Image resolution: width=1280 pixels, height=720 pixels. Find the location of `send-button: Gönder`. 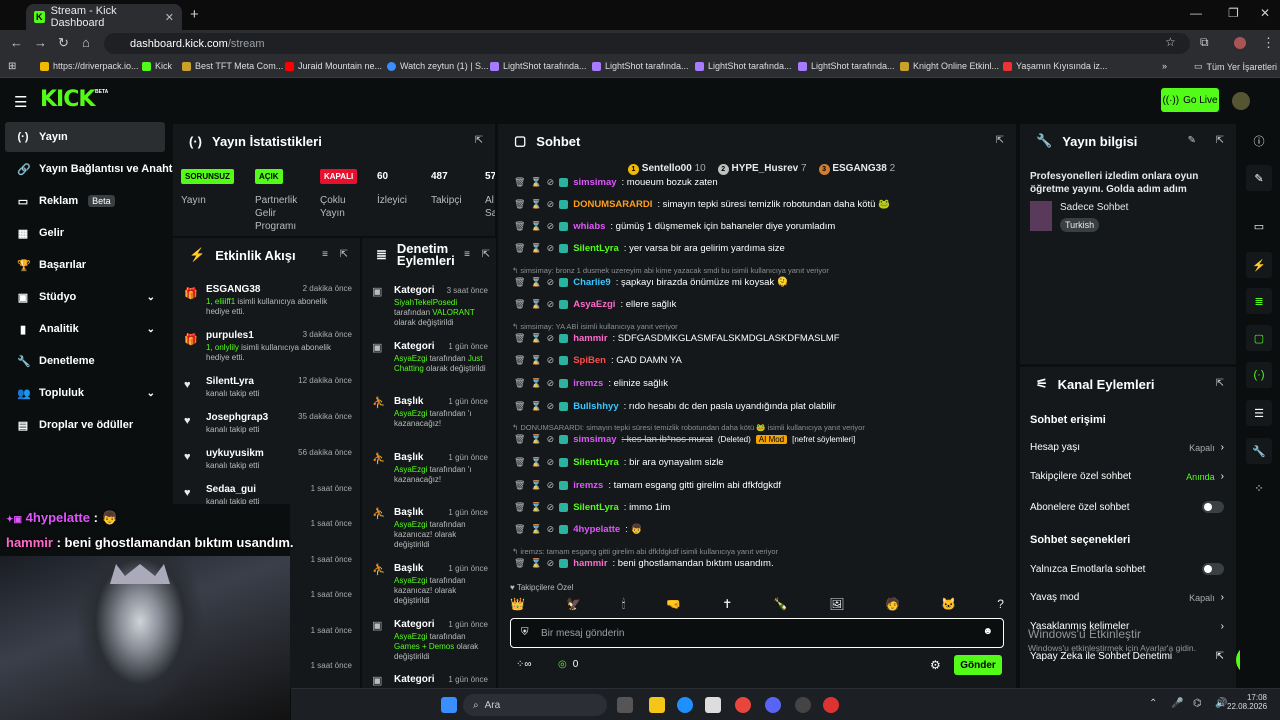

send-button: Gönder is located at coordinates (978, 665).